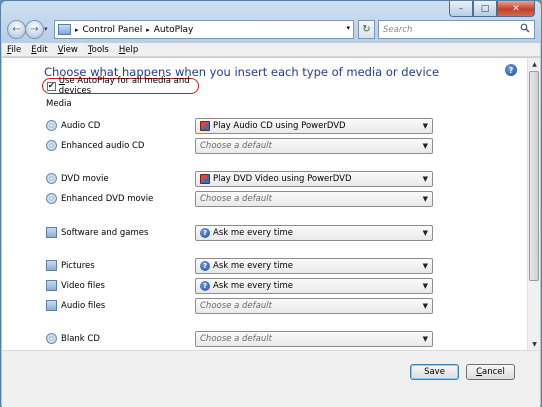 The width and height of the screenshot is (542, 407). I want to click on recent-pages-icon: ▾, so click(46, 29).